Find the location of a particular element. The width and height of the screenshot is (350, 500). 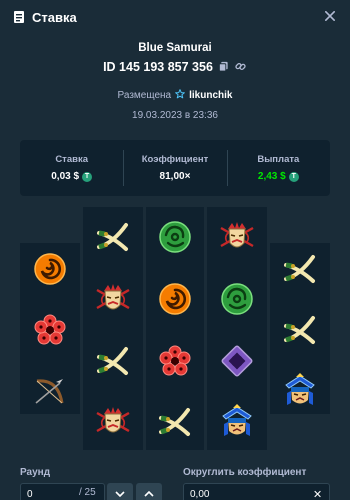

close-button is located at coordinates (330, 16).